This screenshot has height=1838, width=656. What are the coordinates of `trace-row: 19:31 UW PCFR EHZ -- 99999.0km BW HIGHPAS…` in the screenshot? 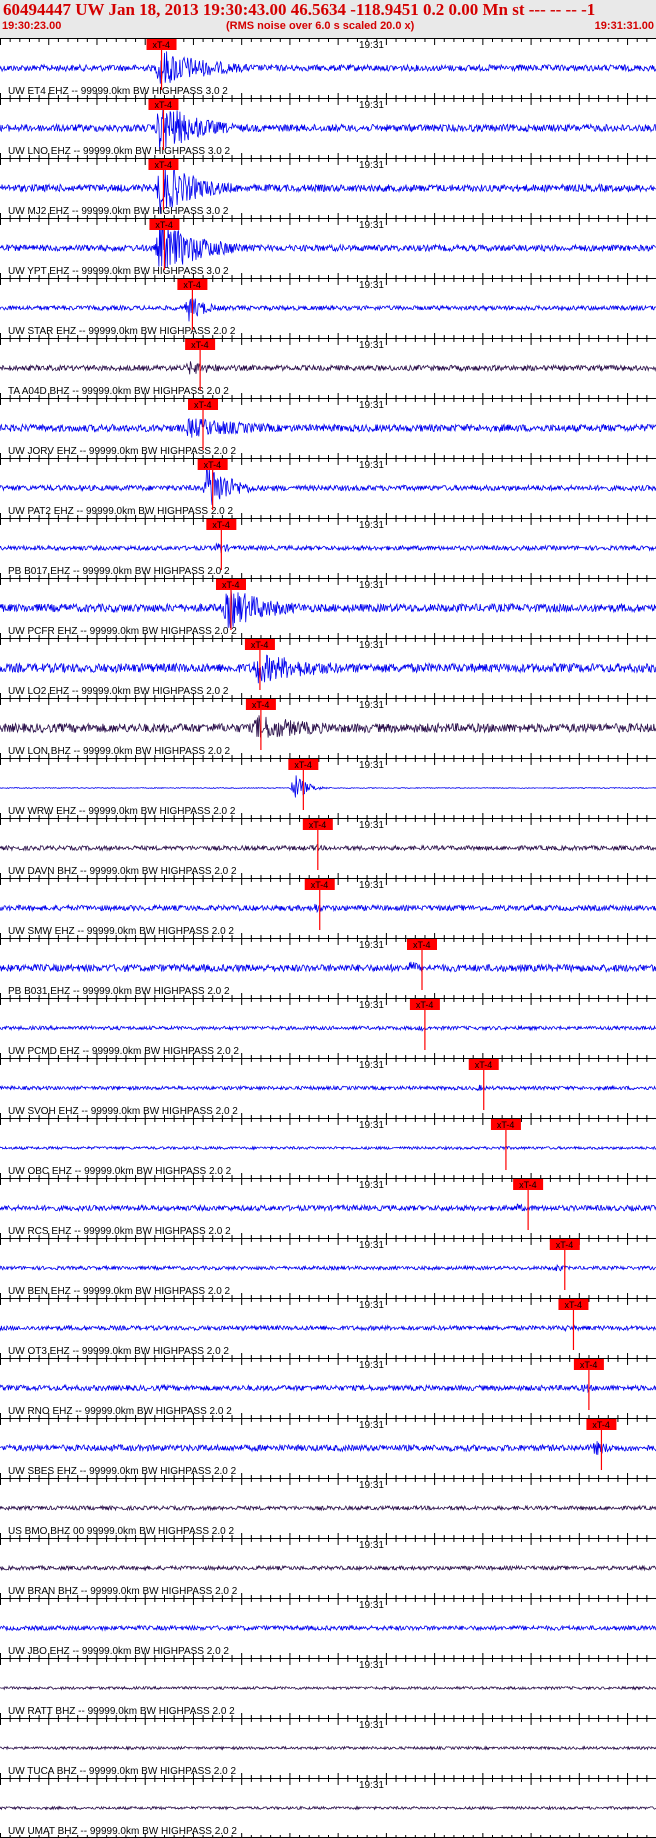 It's located at (328, 608).